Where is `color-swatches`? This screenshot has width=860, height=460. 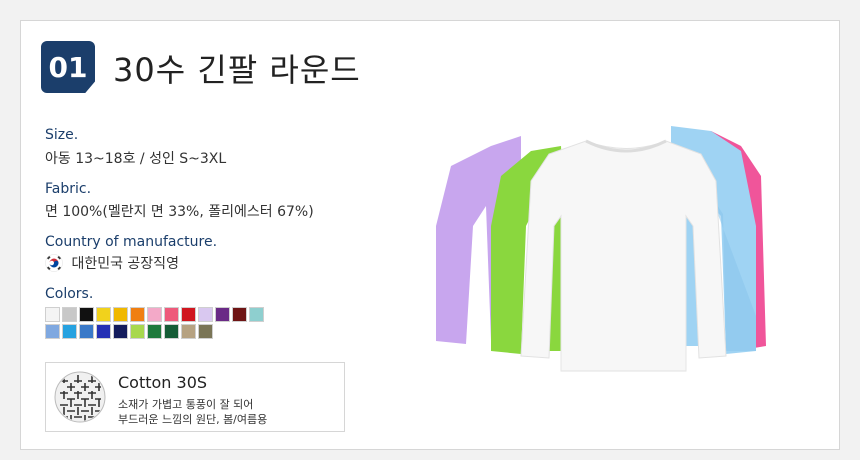 color-swatches is located at coordinates (165, 324).